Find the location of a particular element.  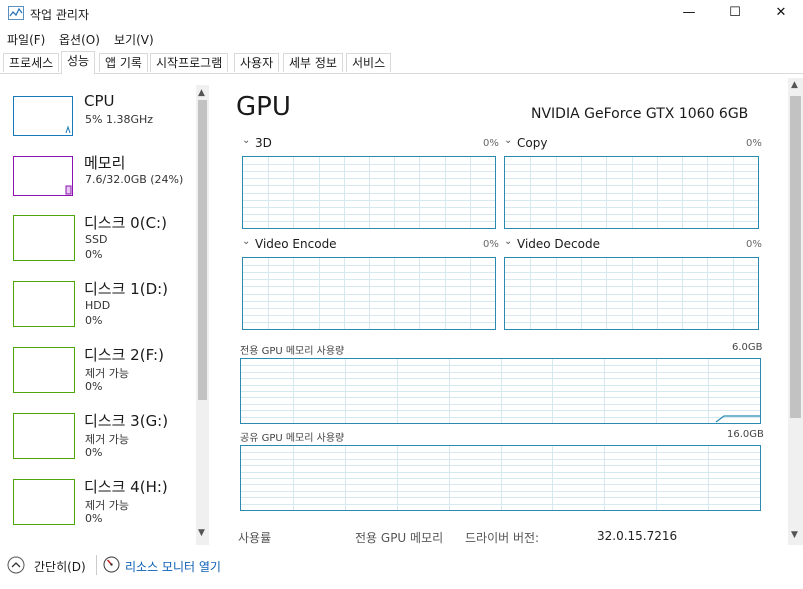

sidebar-item-disk-2: 디스크 2(F:) 제거 가능 0% is located at coordinates (102, 370).